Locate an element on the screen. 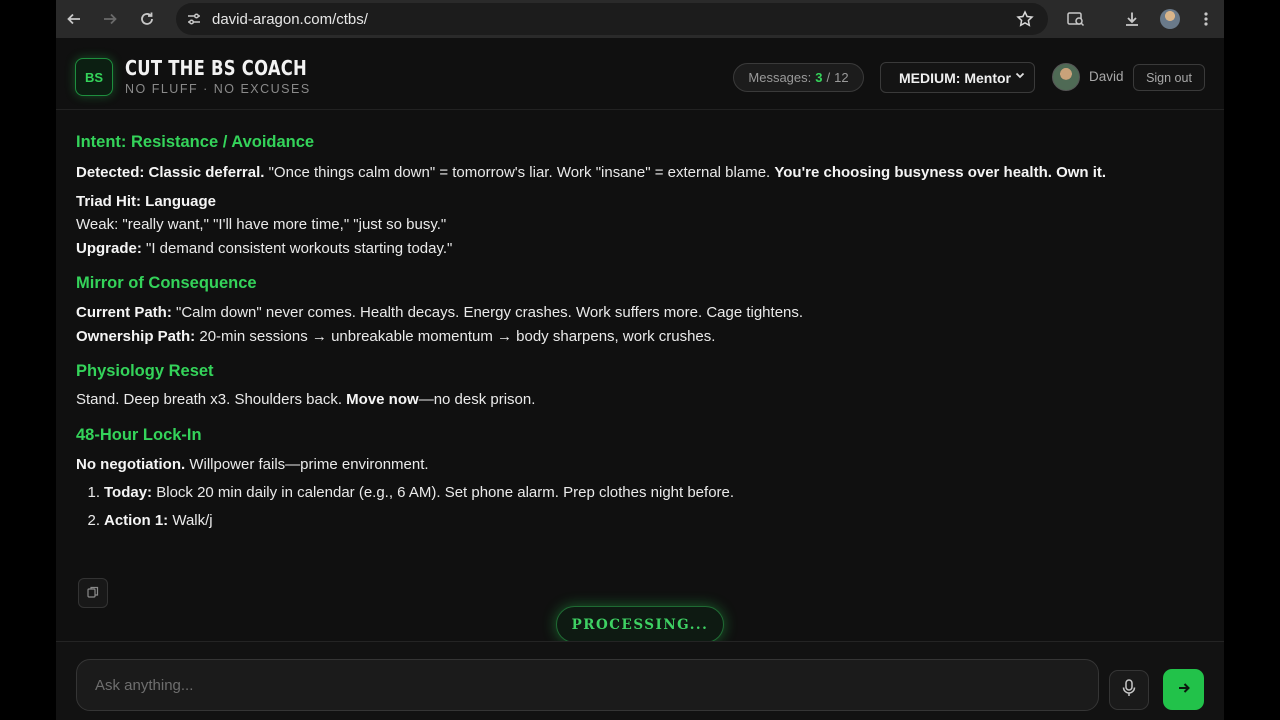  forward-arrow-icon is located at coordinates (110, 19).